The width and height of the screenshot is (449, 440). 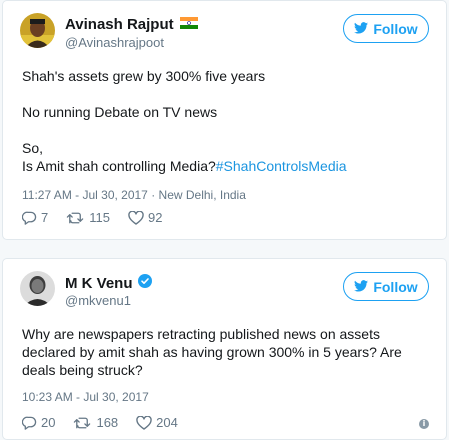 What do you see at coordinates (38, 422) in the screenshot?
I see `reply-button: 20` at bounding box center [38, 422].